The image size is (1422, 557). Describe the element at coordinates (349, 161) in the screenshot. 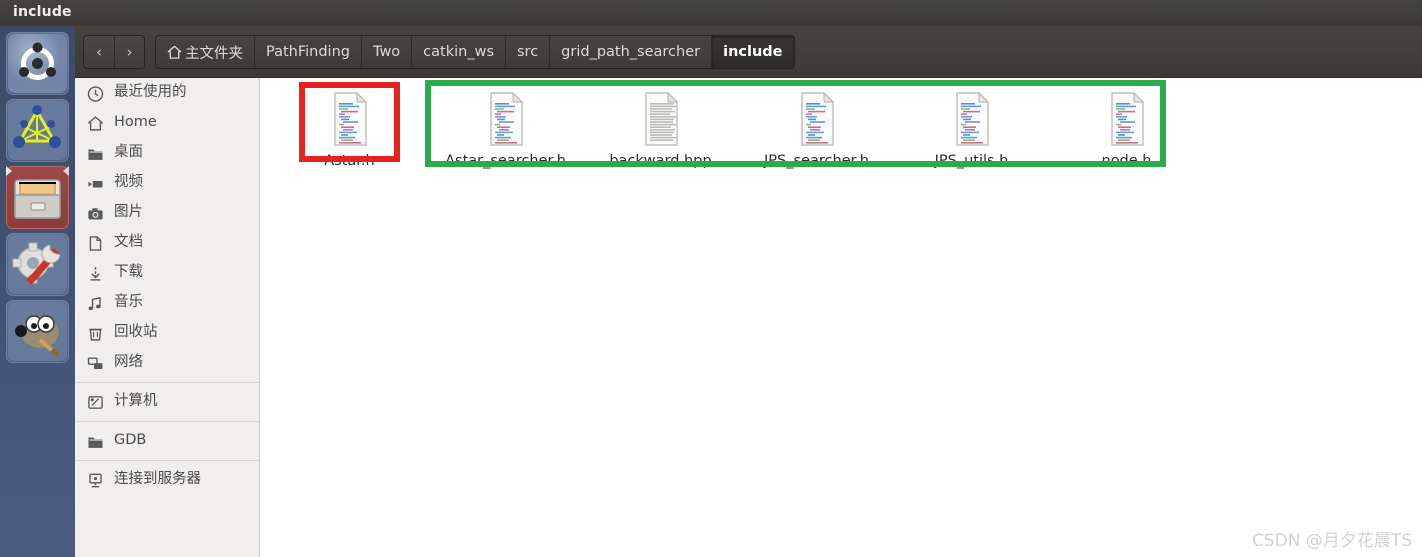

I see `file-label: Astar.h` at that location.